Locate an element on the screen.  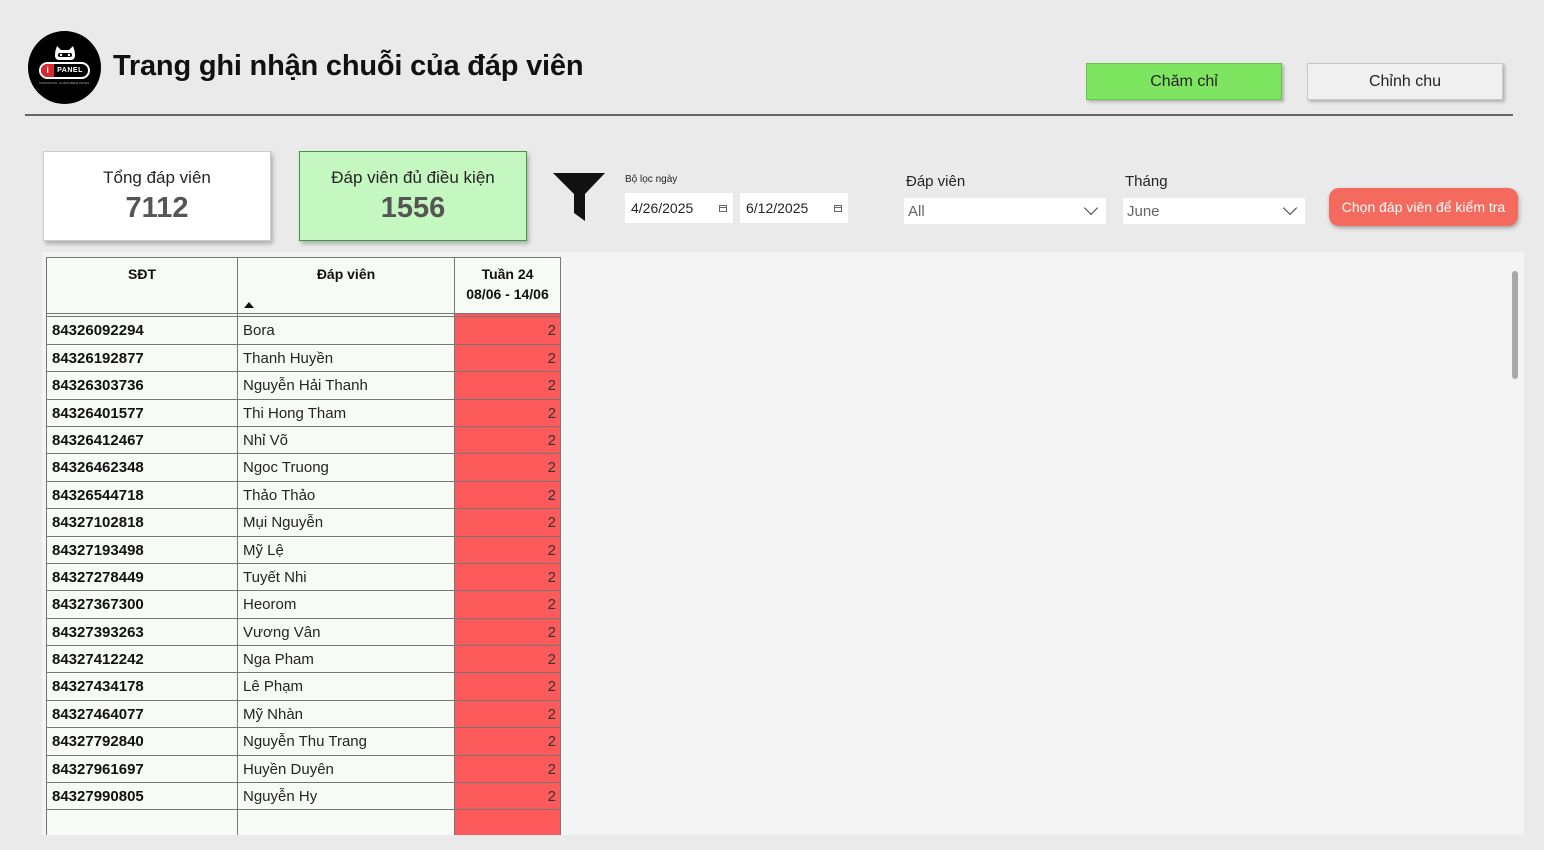
table-row: 84327278449 Tuyết Nhi 2 is located at coordinates (303, 577).